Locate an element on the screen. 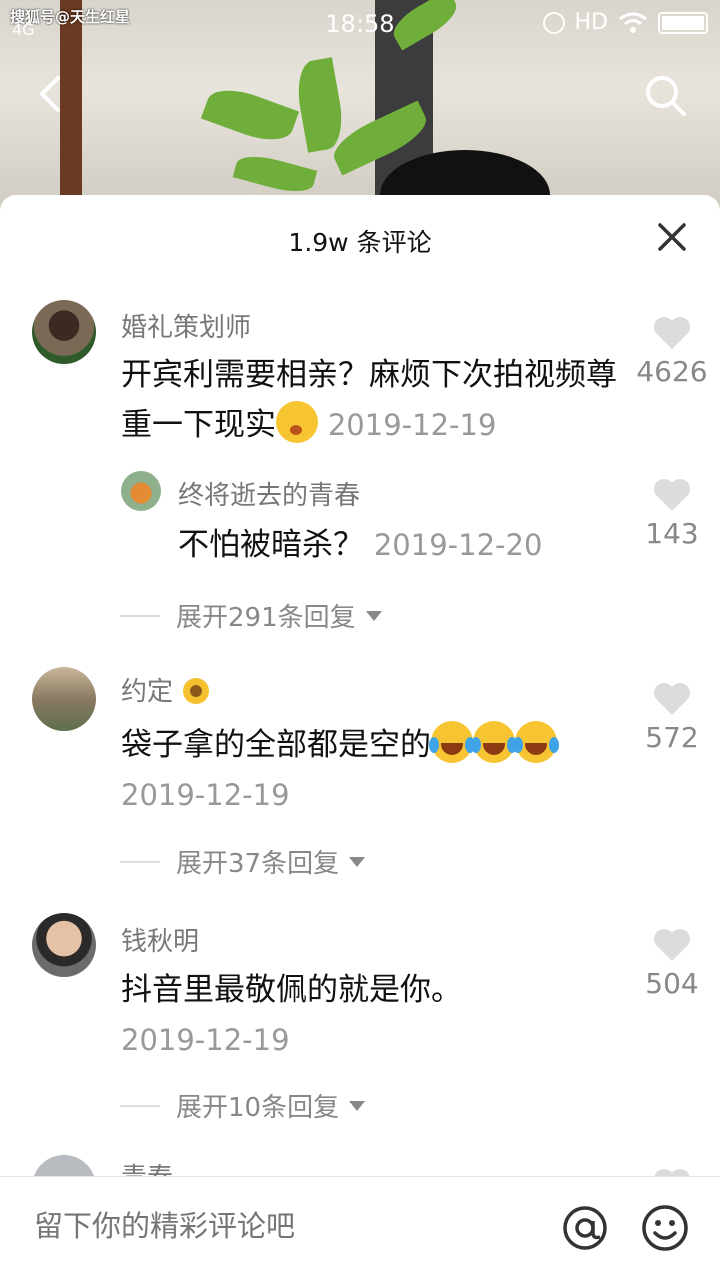 Image resolution: width=720 pixels, height=1280 pixels. like-button: 504 is located at coordinates (672, 963).